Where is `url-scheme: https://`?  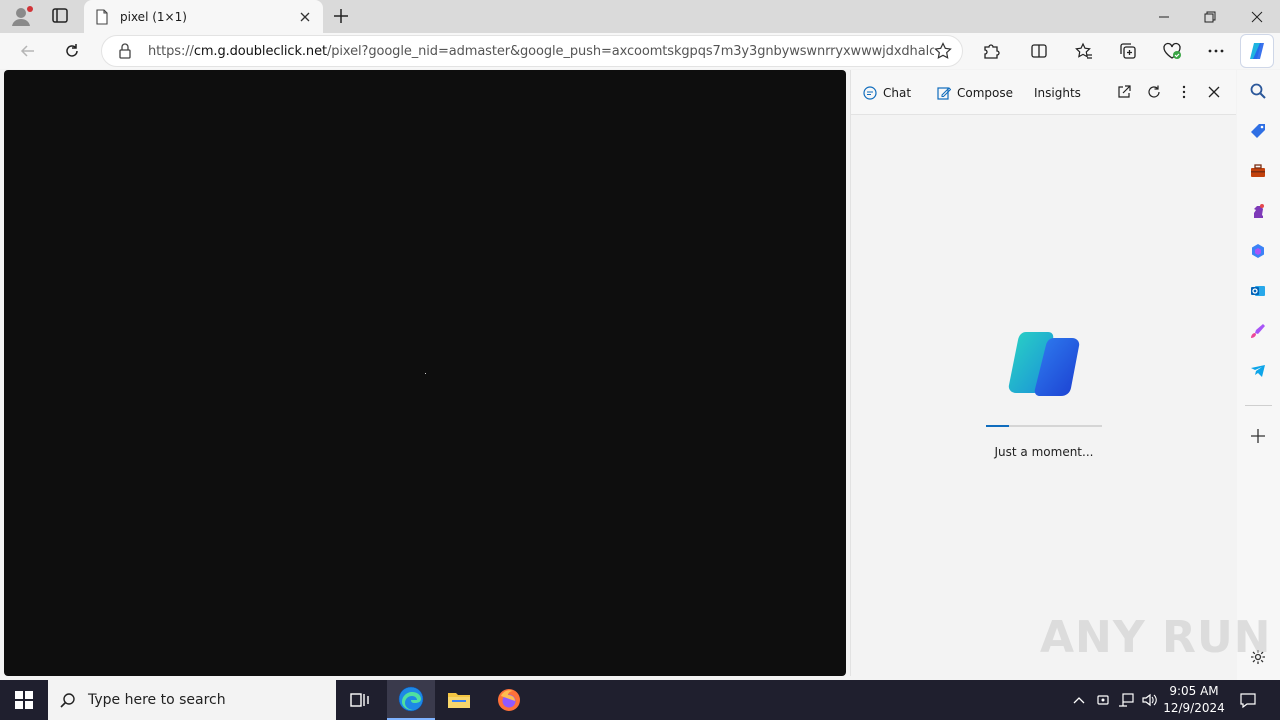
url-scheme: https:// is located at coordinates (171, 51).